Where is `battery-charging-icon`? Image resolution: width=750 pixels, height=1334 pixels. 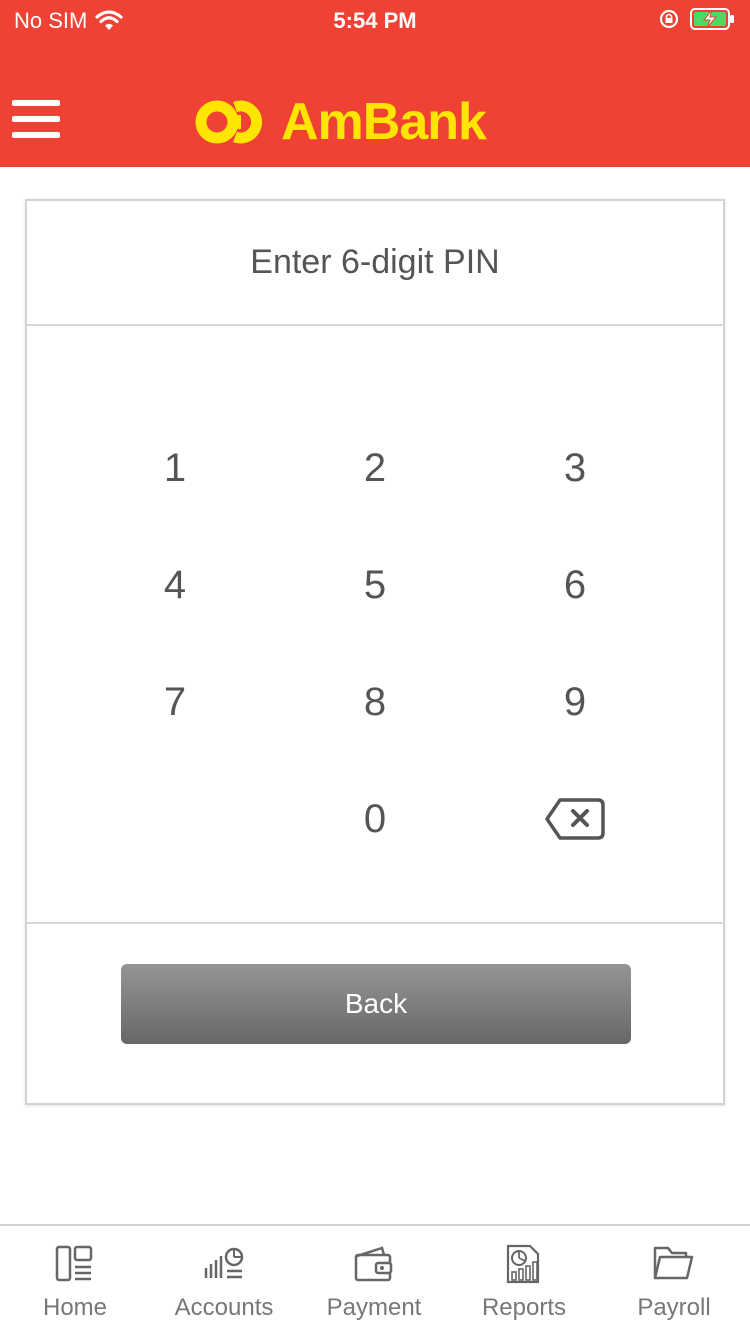
battery-charging-icon is located at coordinates (712, 19).